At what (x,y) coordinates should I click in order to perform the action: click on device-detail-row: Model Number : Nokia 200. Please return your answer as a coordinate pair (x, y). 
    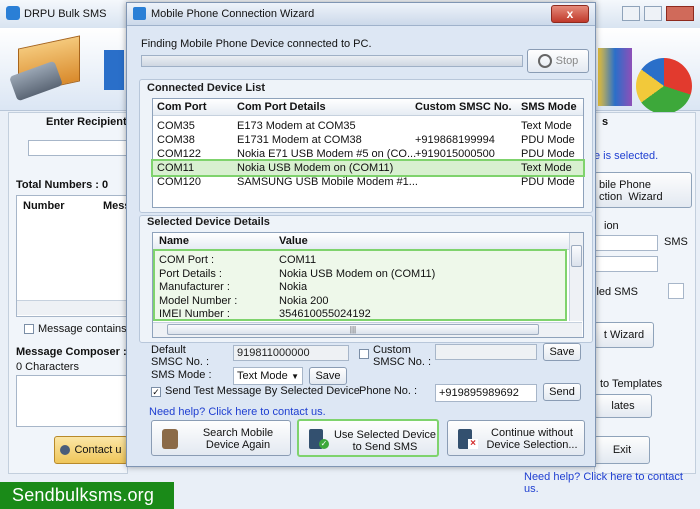
    Looking at the image, I should click on (358, 301).